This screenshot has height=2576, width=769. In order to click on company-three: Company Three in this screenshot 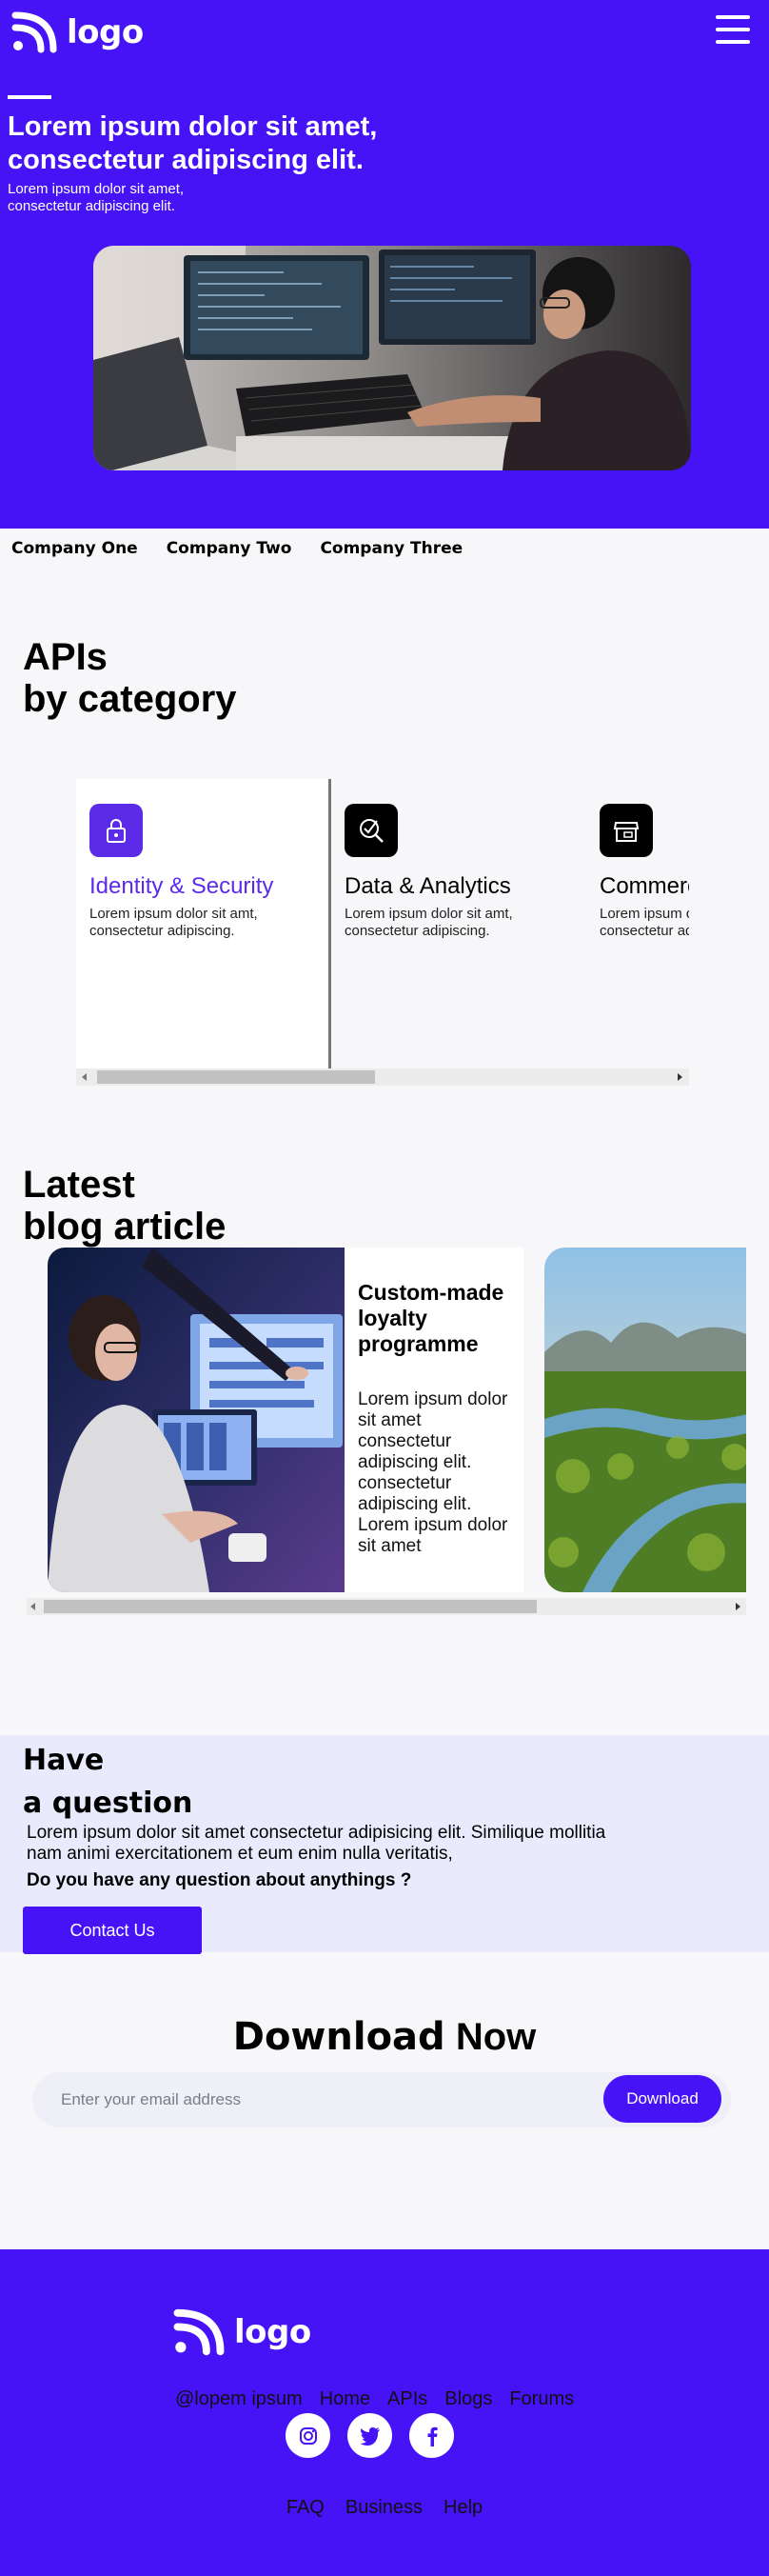, I will do `click(391, 548)`.